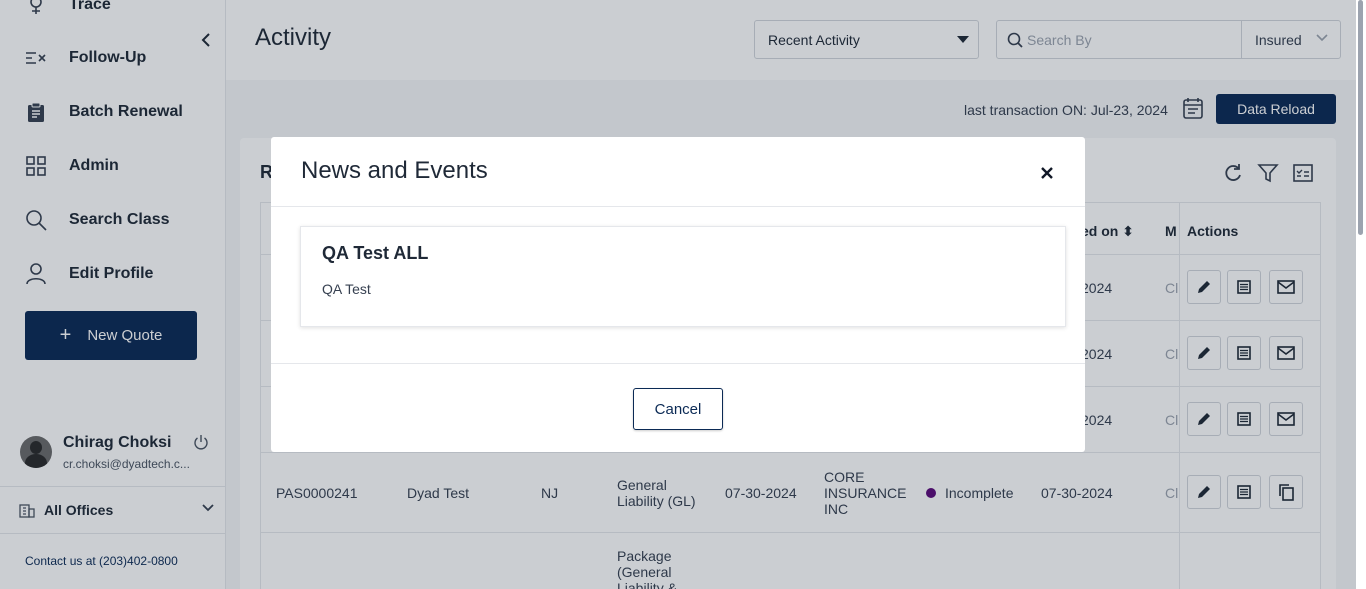  I want to click on cancel-button: Cancel, so click(678, 409).